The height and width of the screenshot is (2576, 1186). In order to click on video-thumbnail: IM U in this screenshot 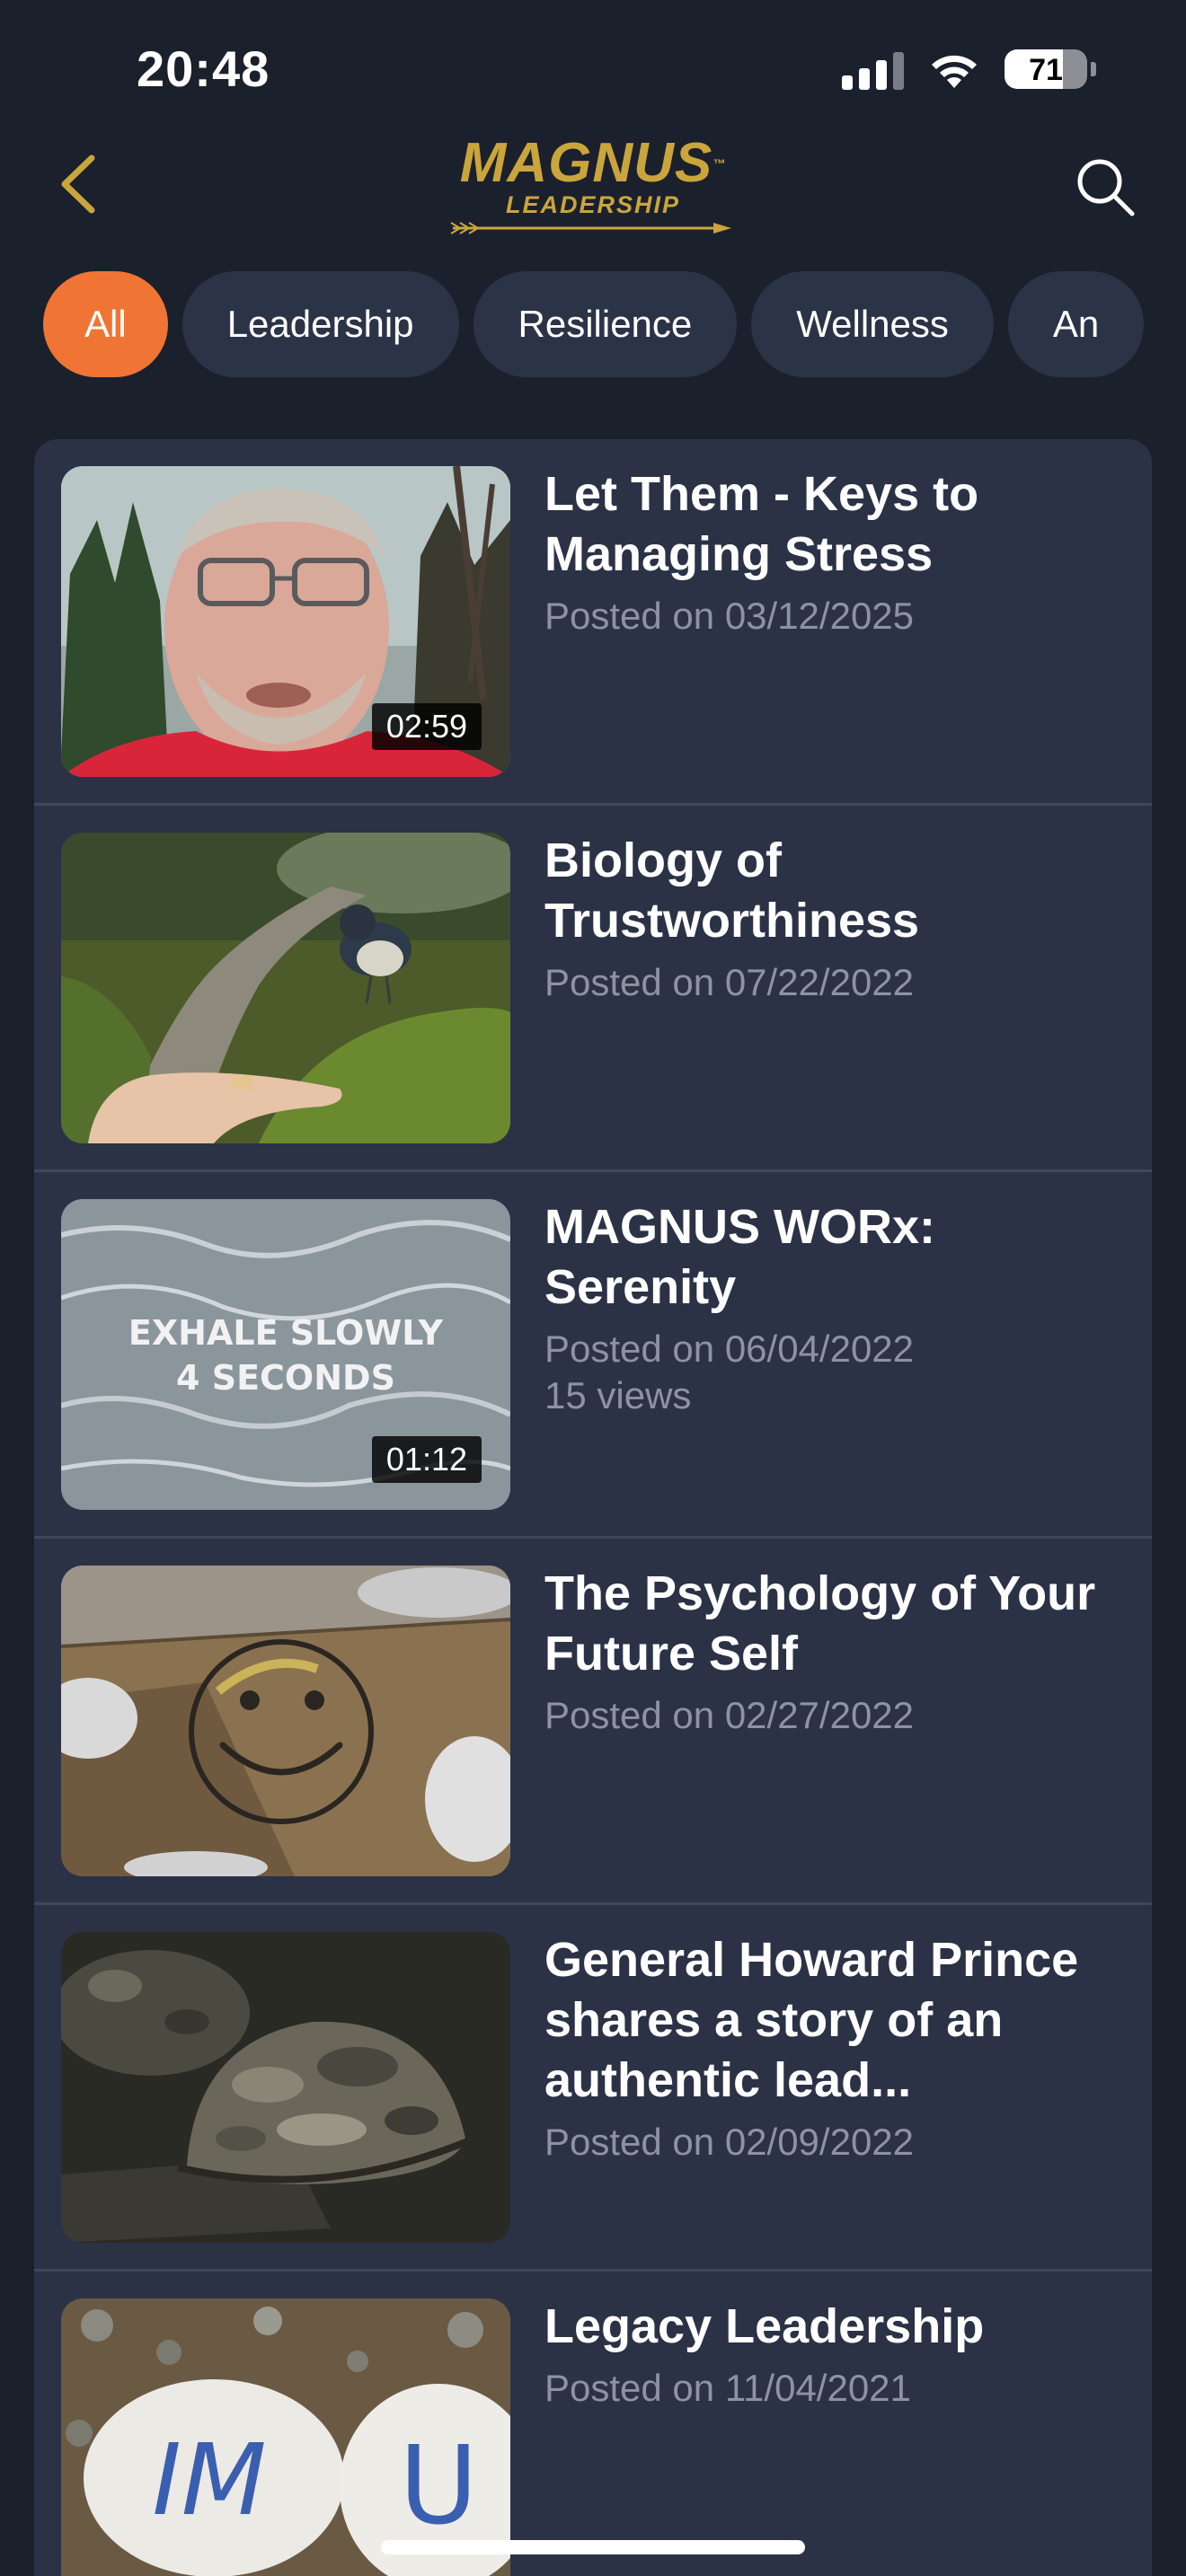, I will do `click(285, 2437)`.